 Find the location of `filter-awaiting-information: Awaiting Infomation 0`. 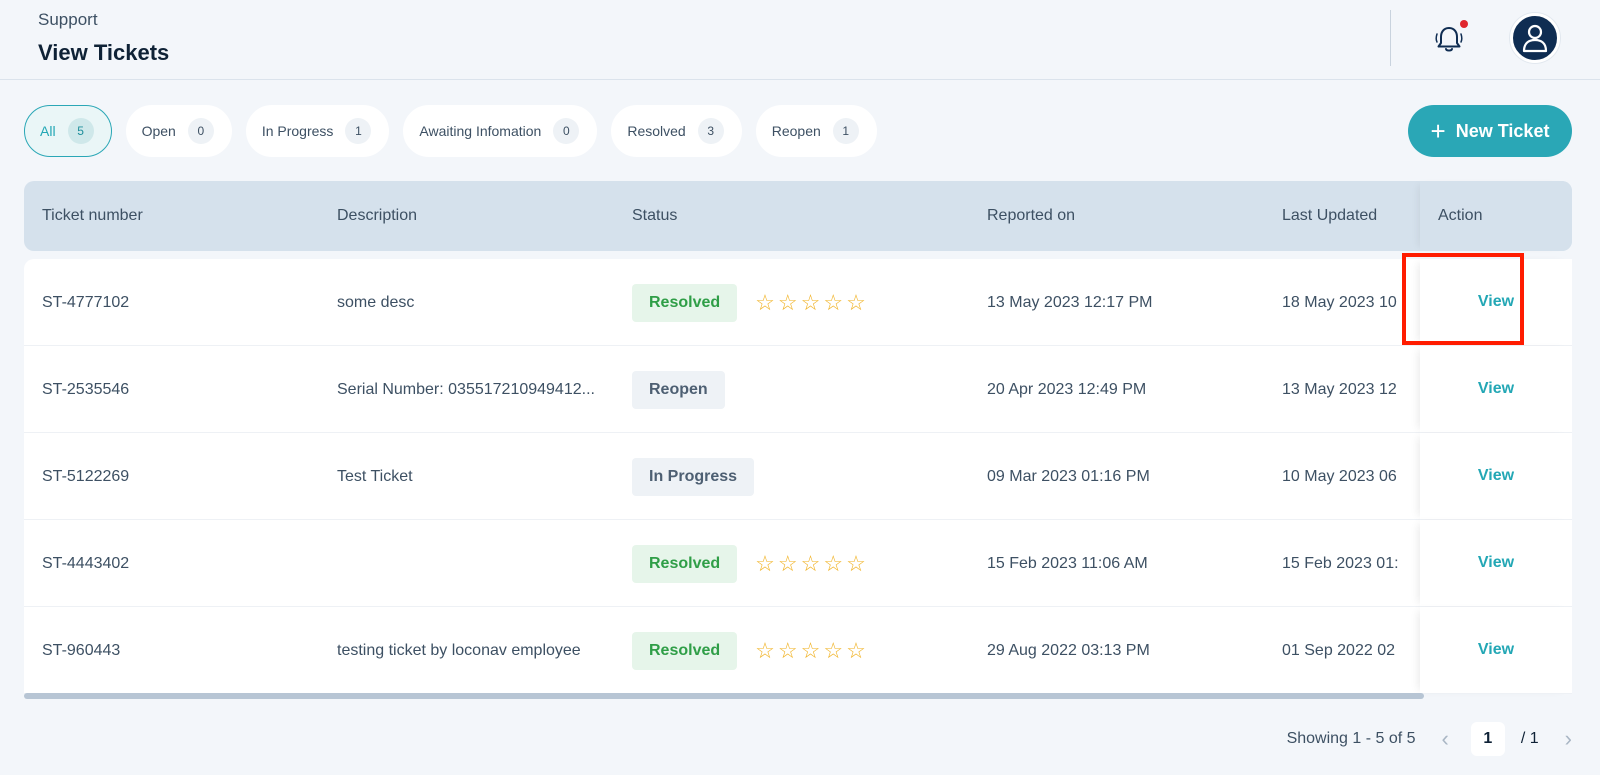

filter-awaiting-information: Awaiting Infomation 0 is located at coordinates (500, 131).